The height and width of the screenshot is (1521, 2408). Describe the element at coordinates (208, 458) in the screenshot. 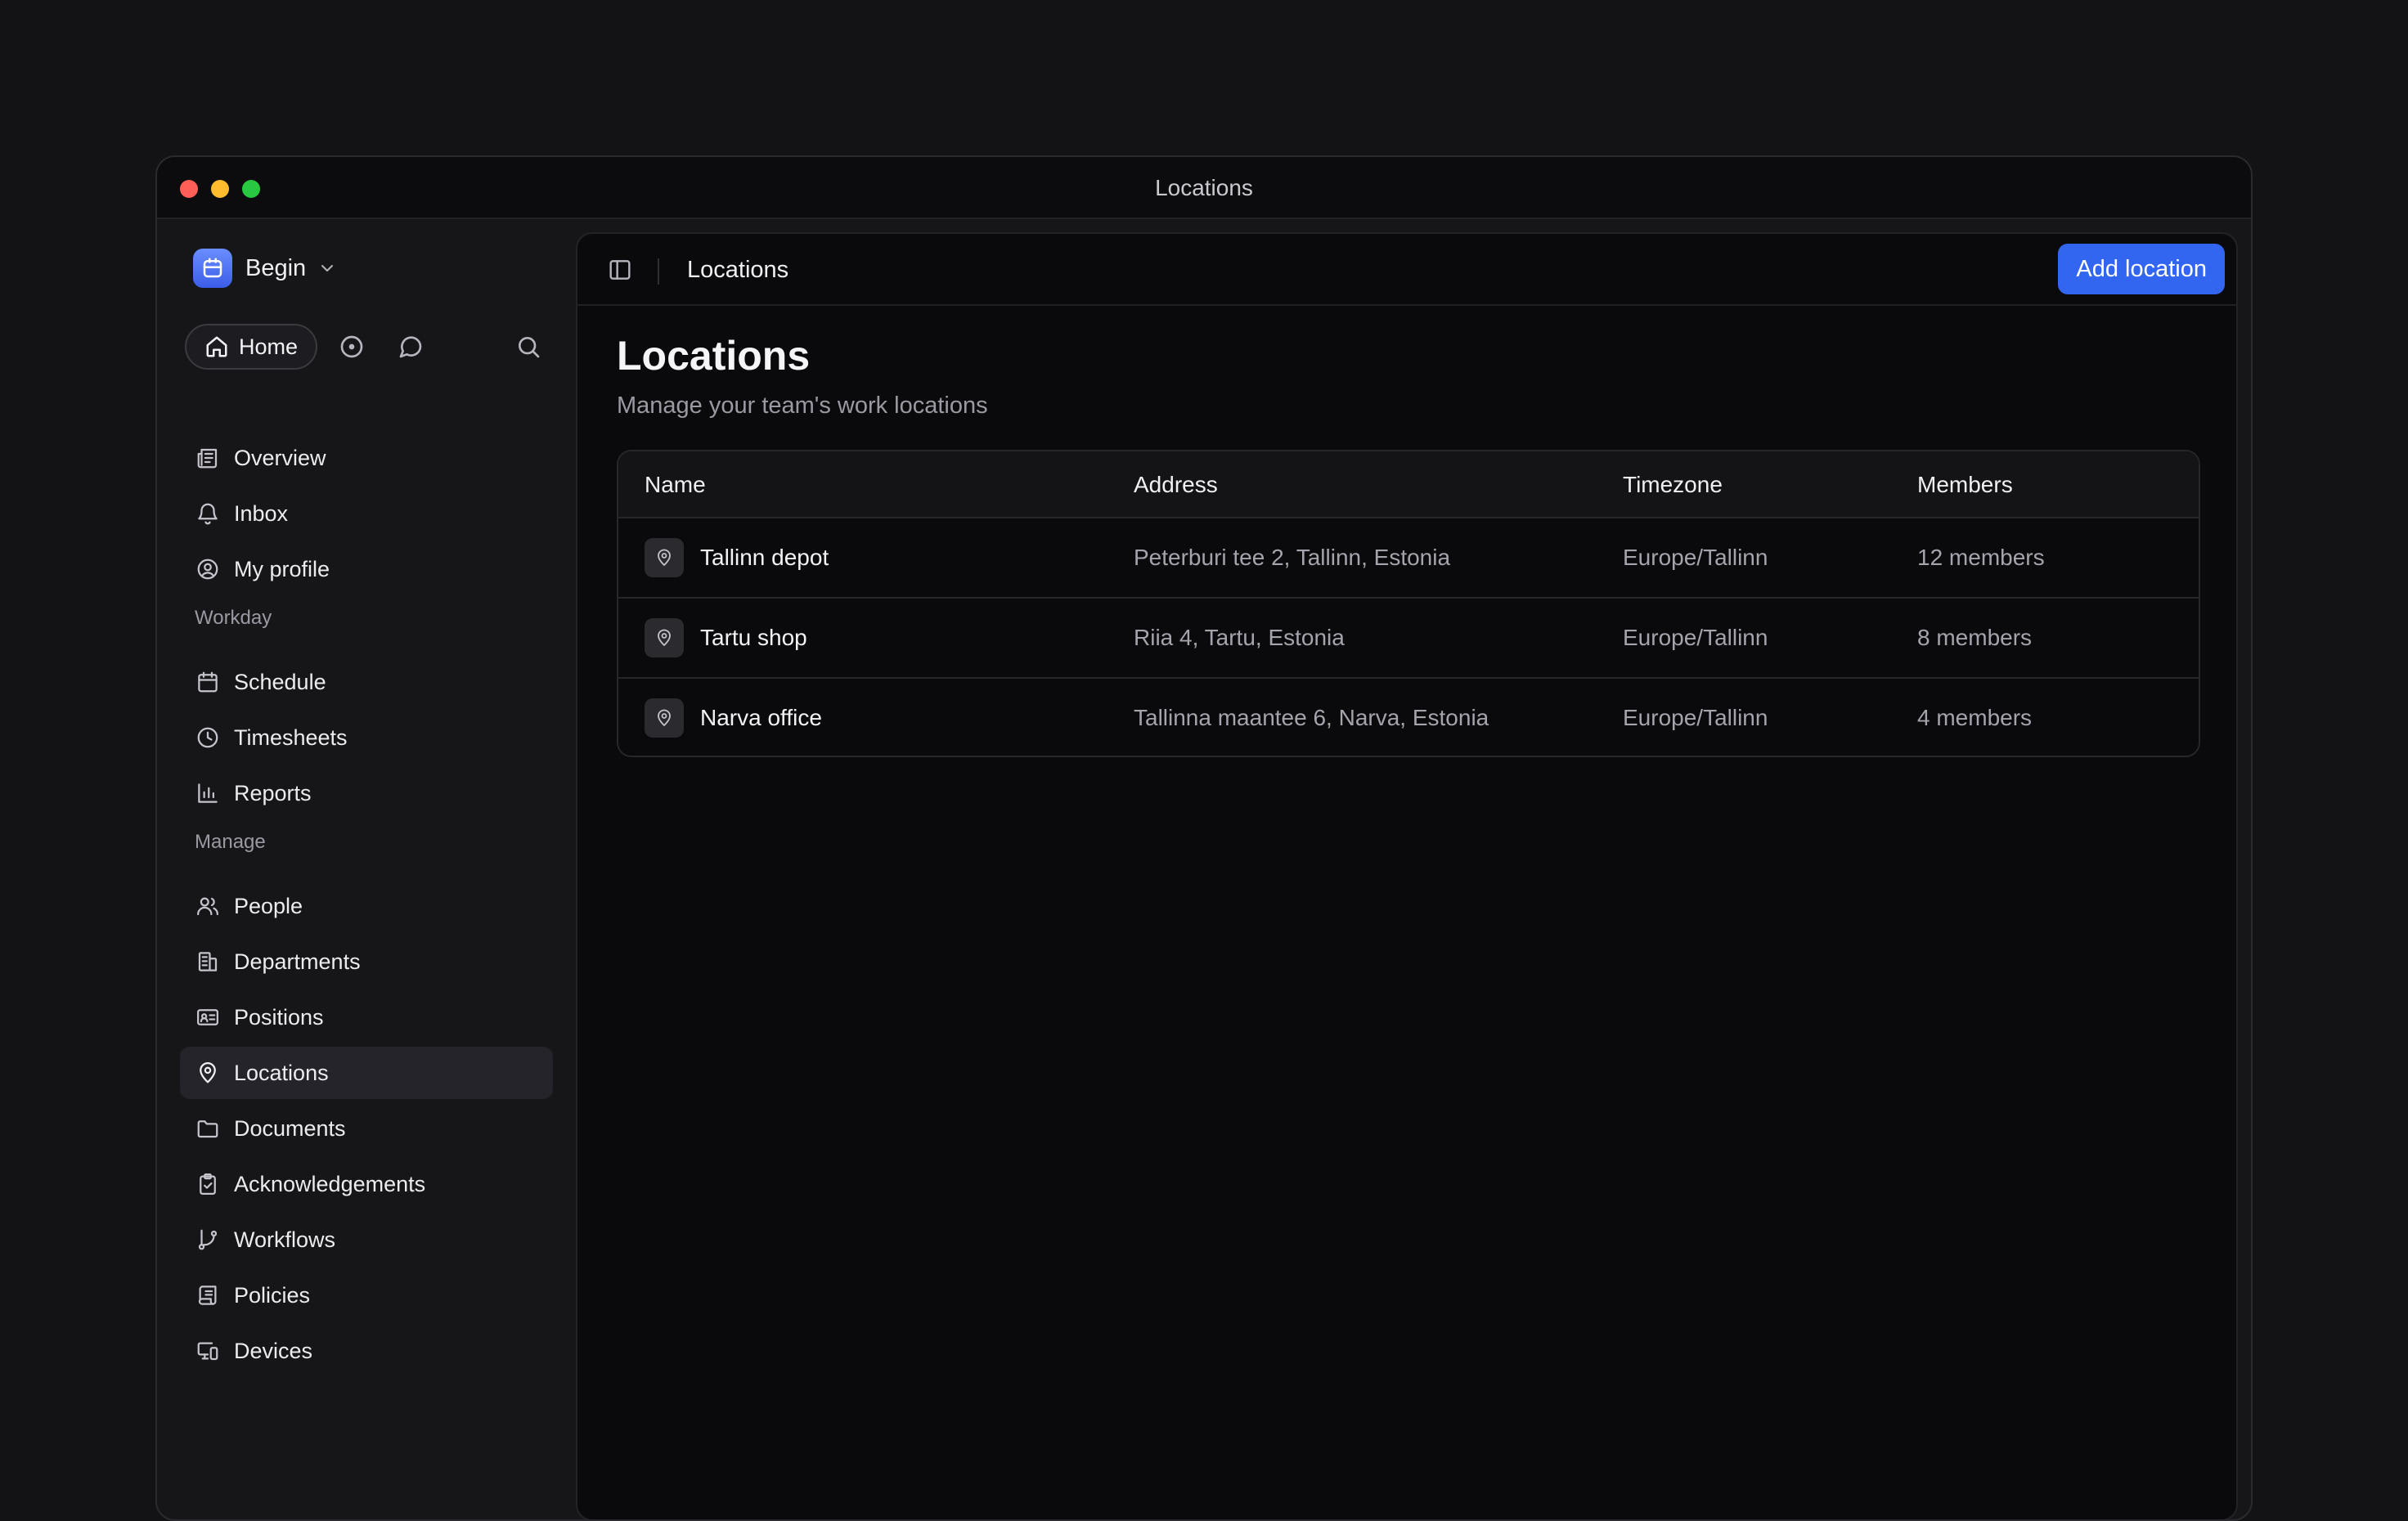

I see `newspaper-icon` at that location.